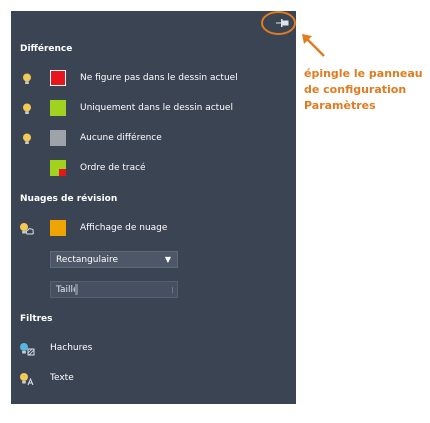  I want to click on text-bulb-icon, so click(27, 379).